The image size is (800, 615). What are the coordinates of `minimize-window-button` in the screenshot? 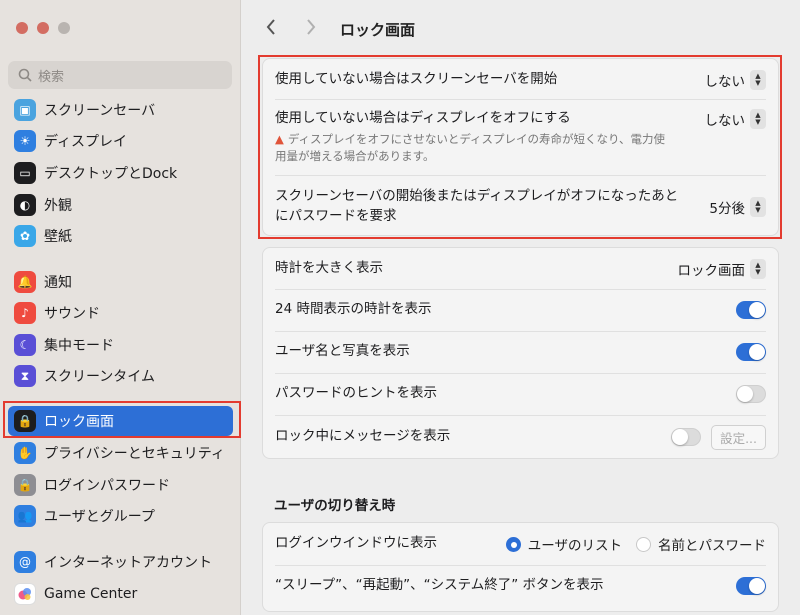 It's located at (43, 28).